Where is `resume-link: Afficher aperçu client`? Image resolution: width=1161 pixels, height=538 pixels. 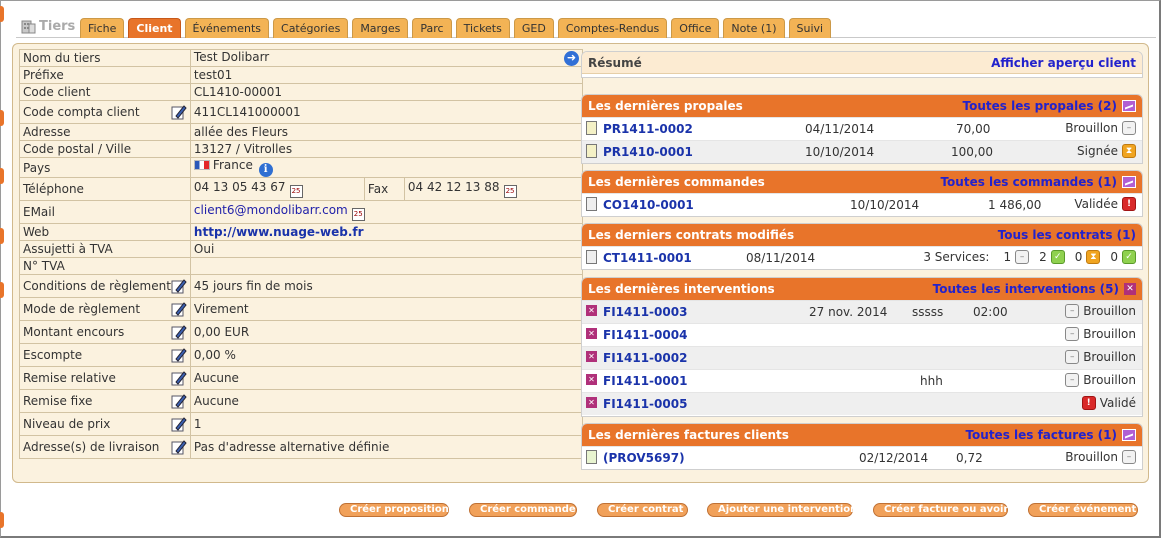 resume-link: Afficher aperçu client is located at coordinates (1063, 63).